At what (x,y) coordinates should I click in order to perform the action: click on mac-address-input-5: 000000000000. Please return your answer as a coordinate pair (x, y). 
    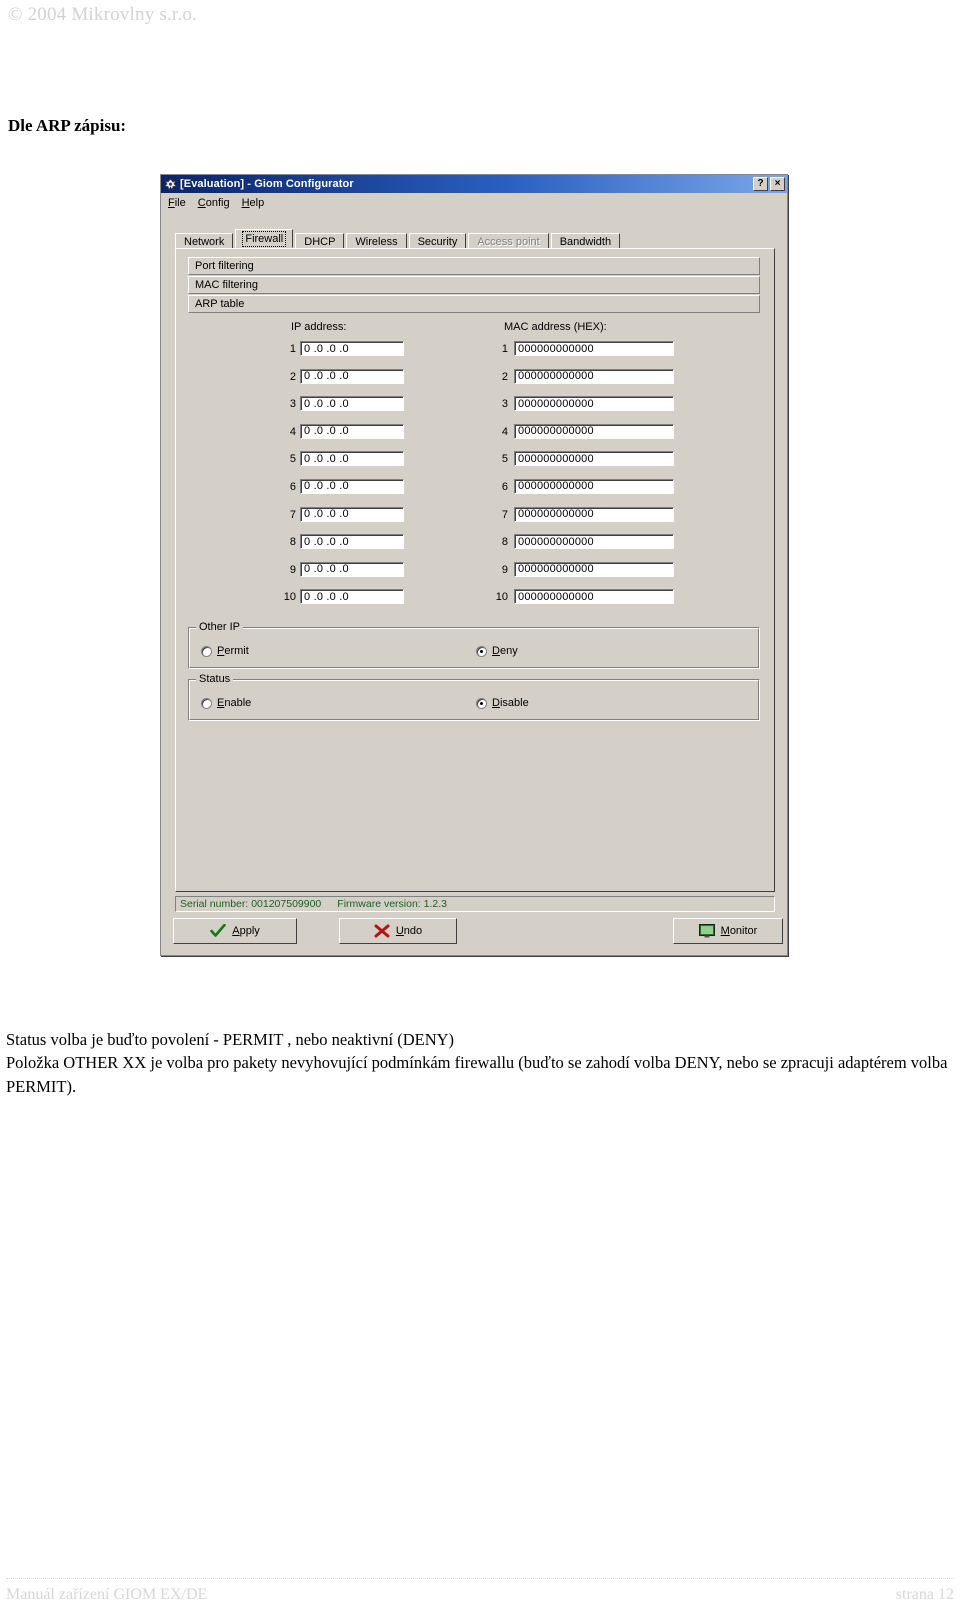
    Looking at the image, I should click on (594, 459).